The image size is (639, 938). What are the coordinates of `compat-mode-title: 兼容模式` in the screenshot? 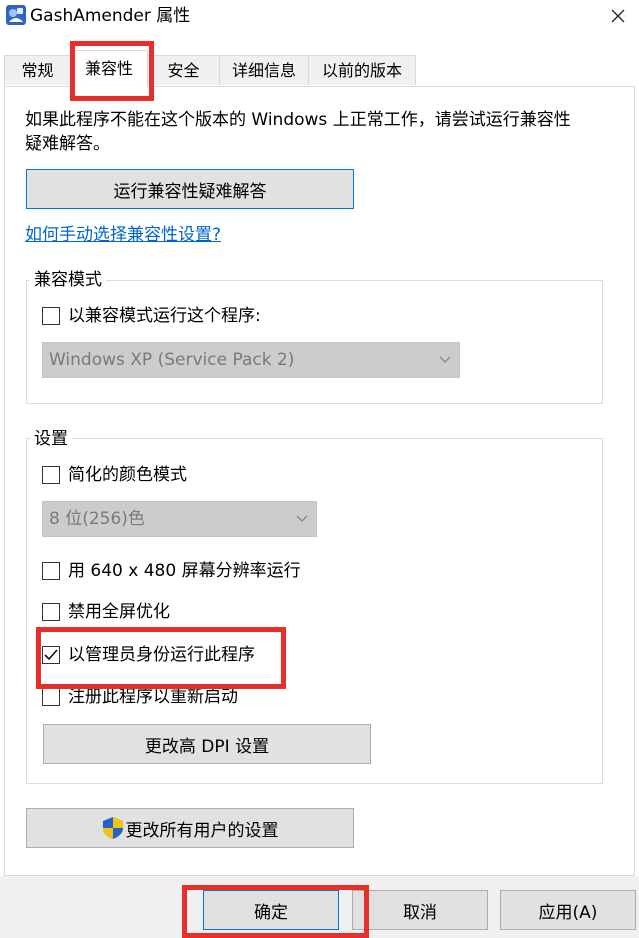 It's located at (68, 280).